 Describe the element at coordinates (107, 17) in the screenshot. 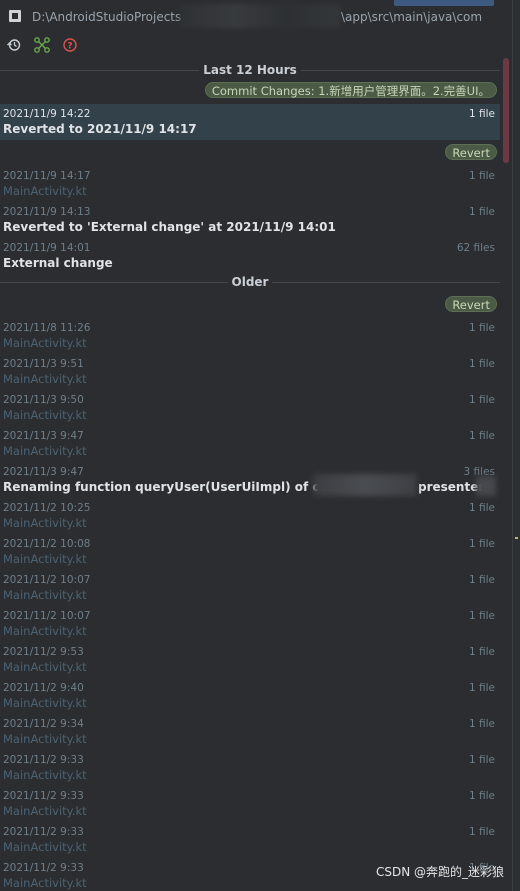

I see `path-left: D:\AndroidStudioProjects` at that location.